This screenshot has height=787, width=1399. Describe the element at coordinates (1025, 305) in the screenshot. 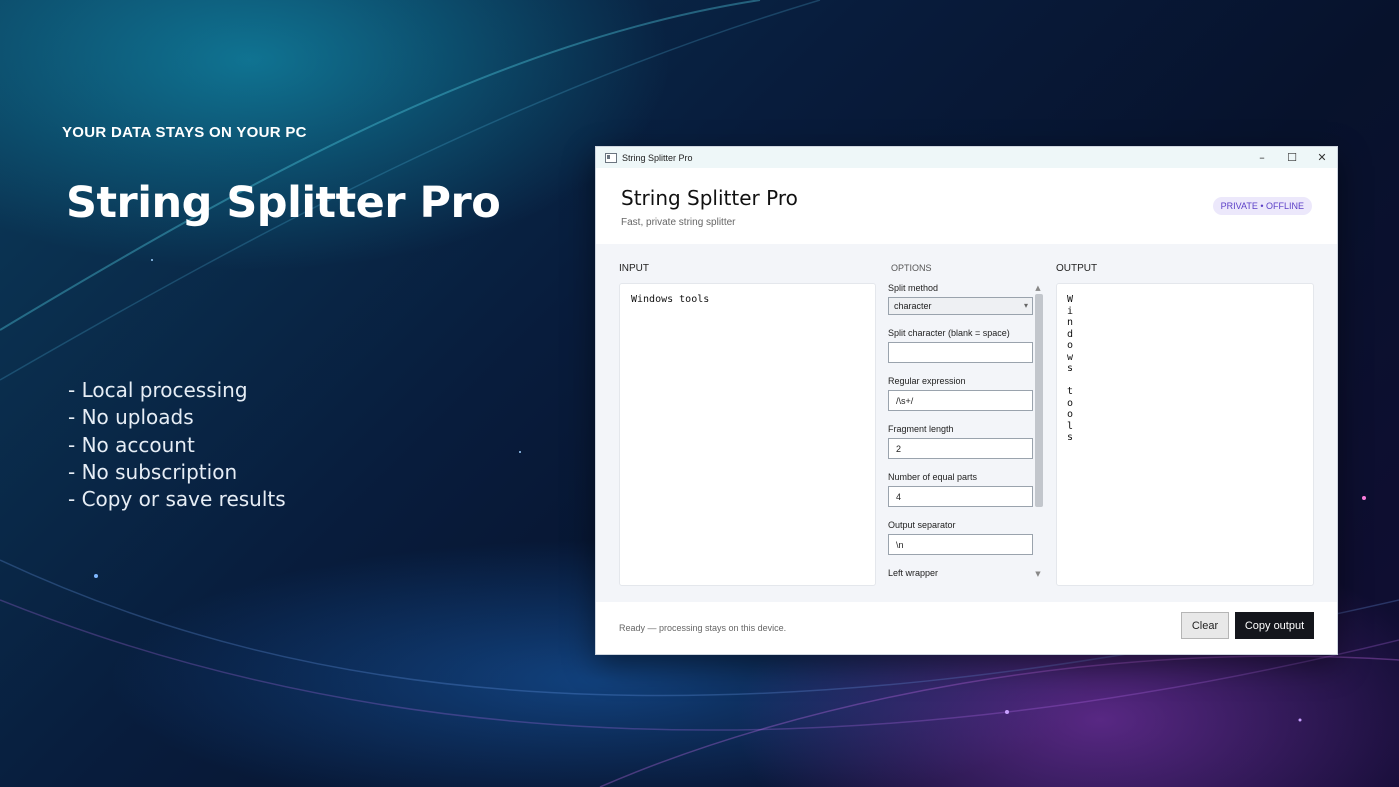

I see `chevron-down-icon: ▾` at that location.